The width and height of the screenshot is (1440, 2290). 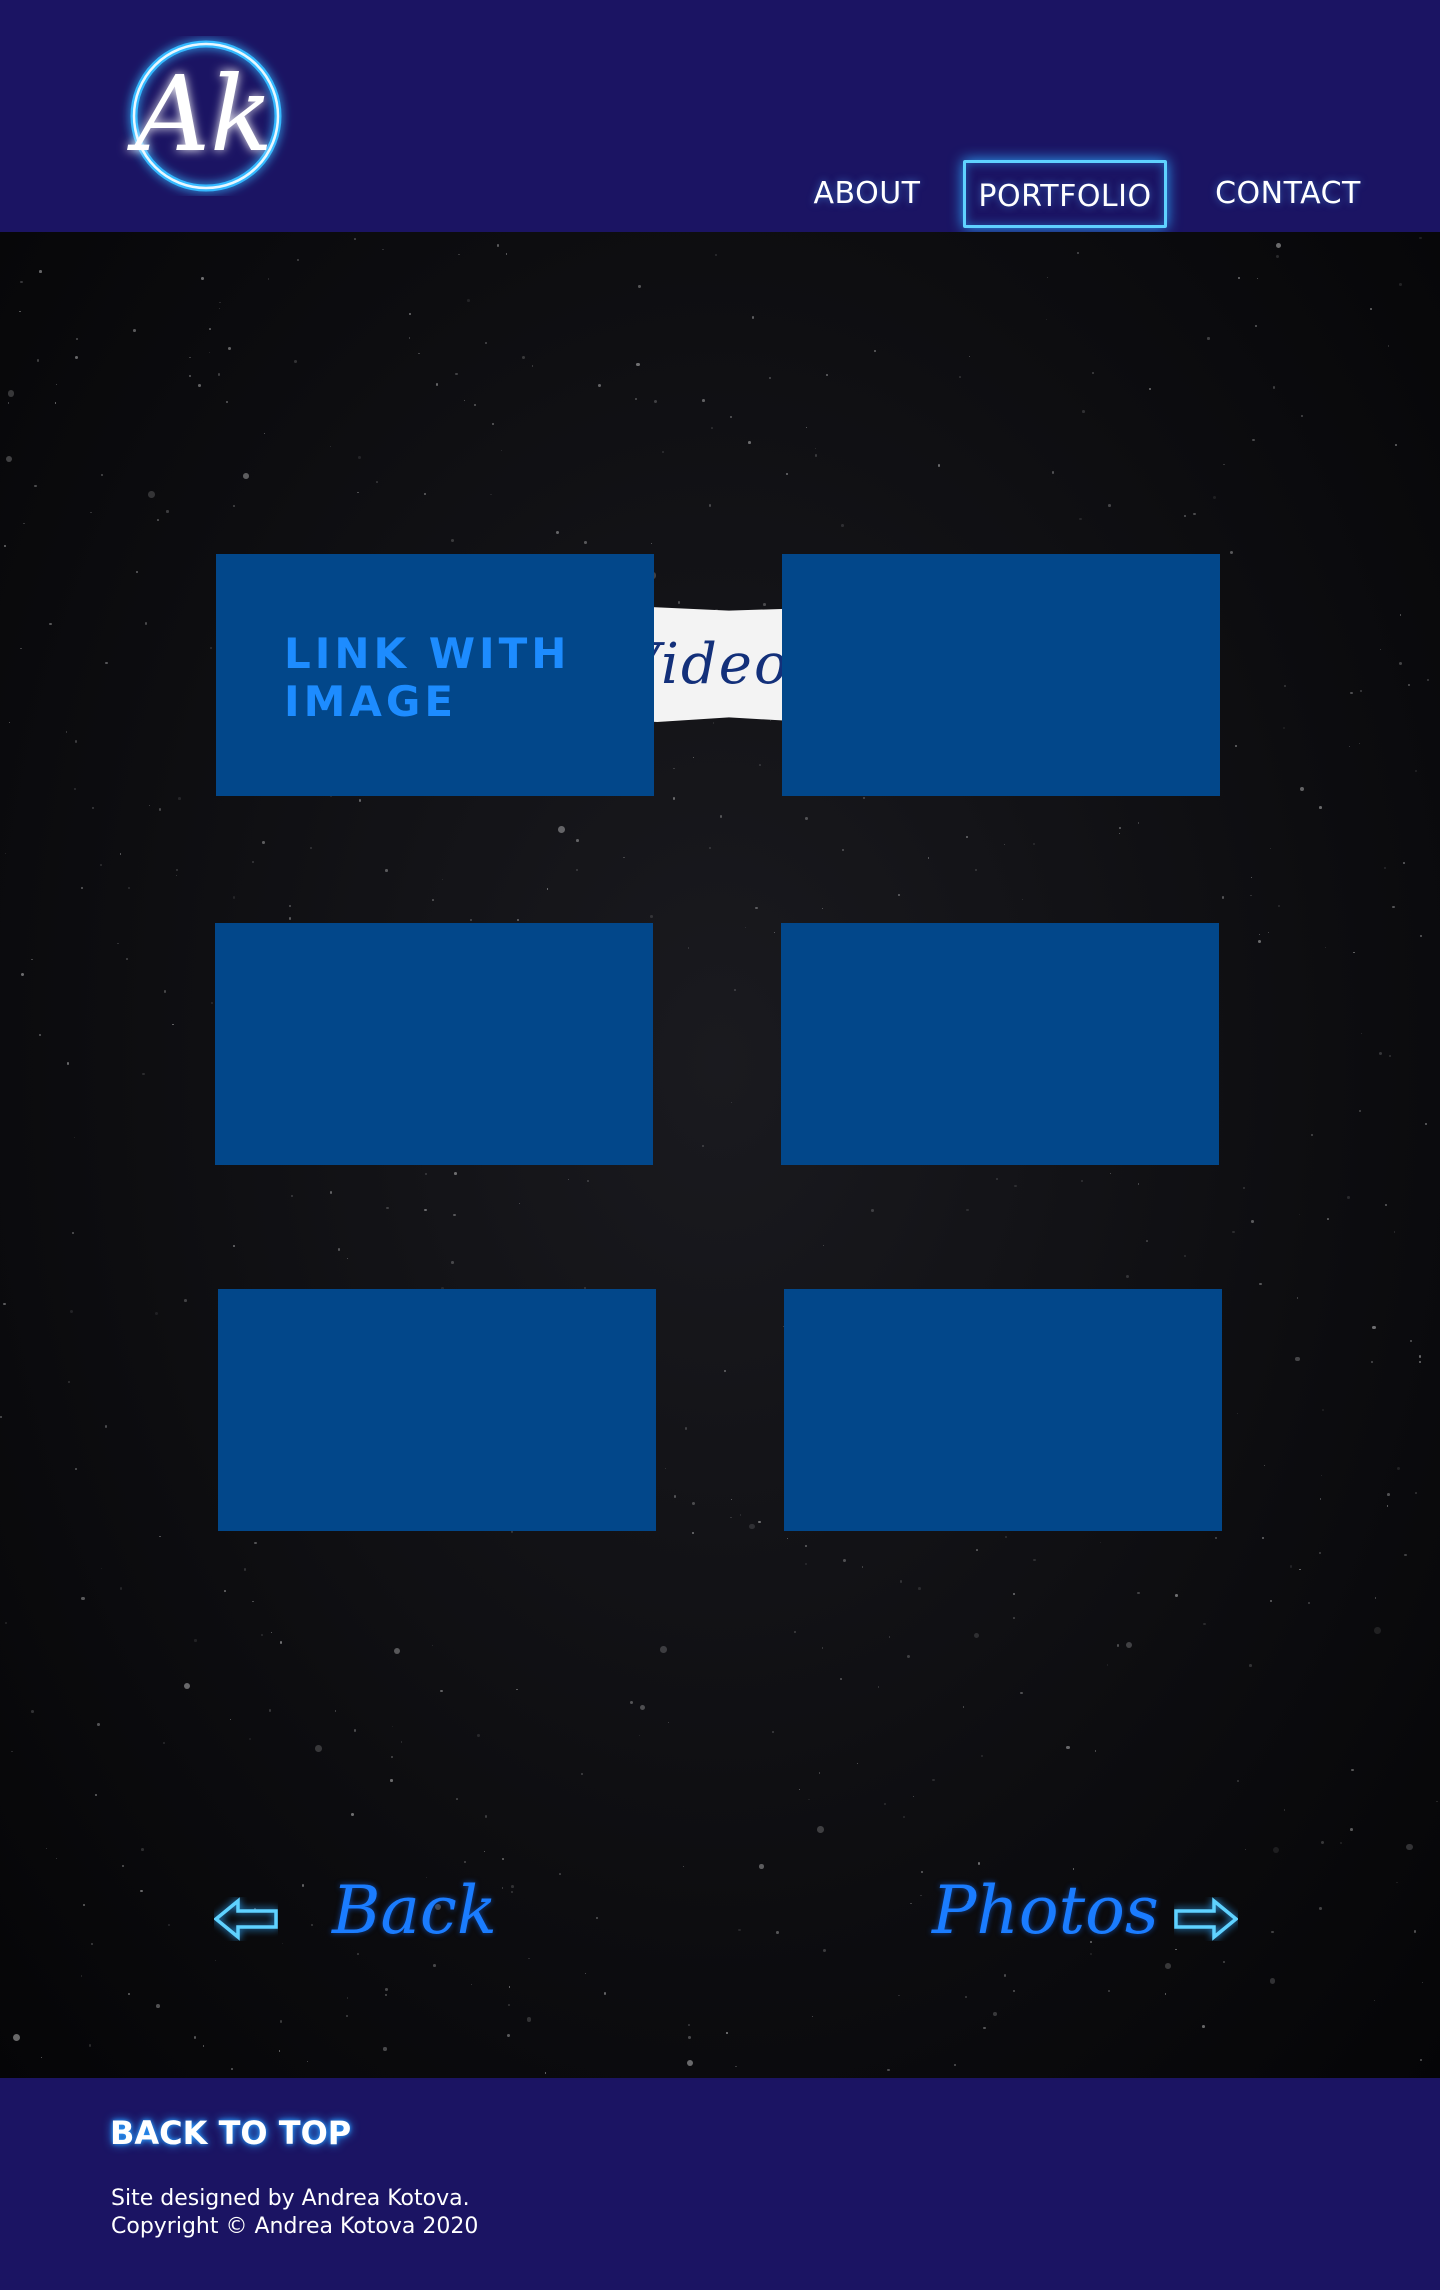 I want to click on photos-link: Photos, so click(x=1045, y=1910).